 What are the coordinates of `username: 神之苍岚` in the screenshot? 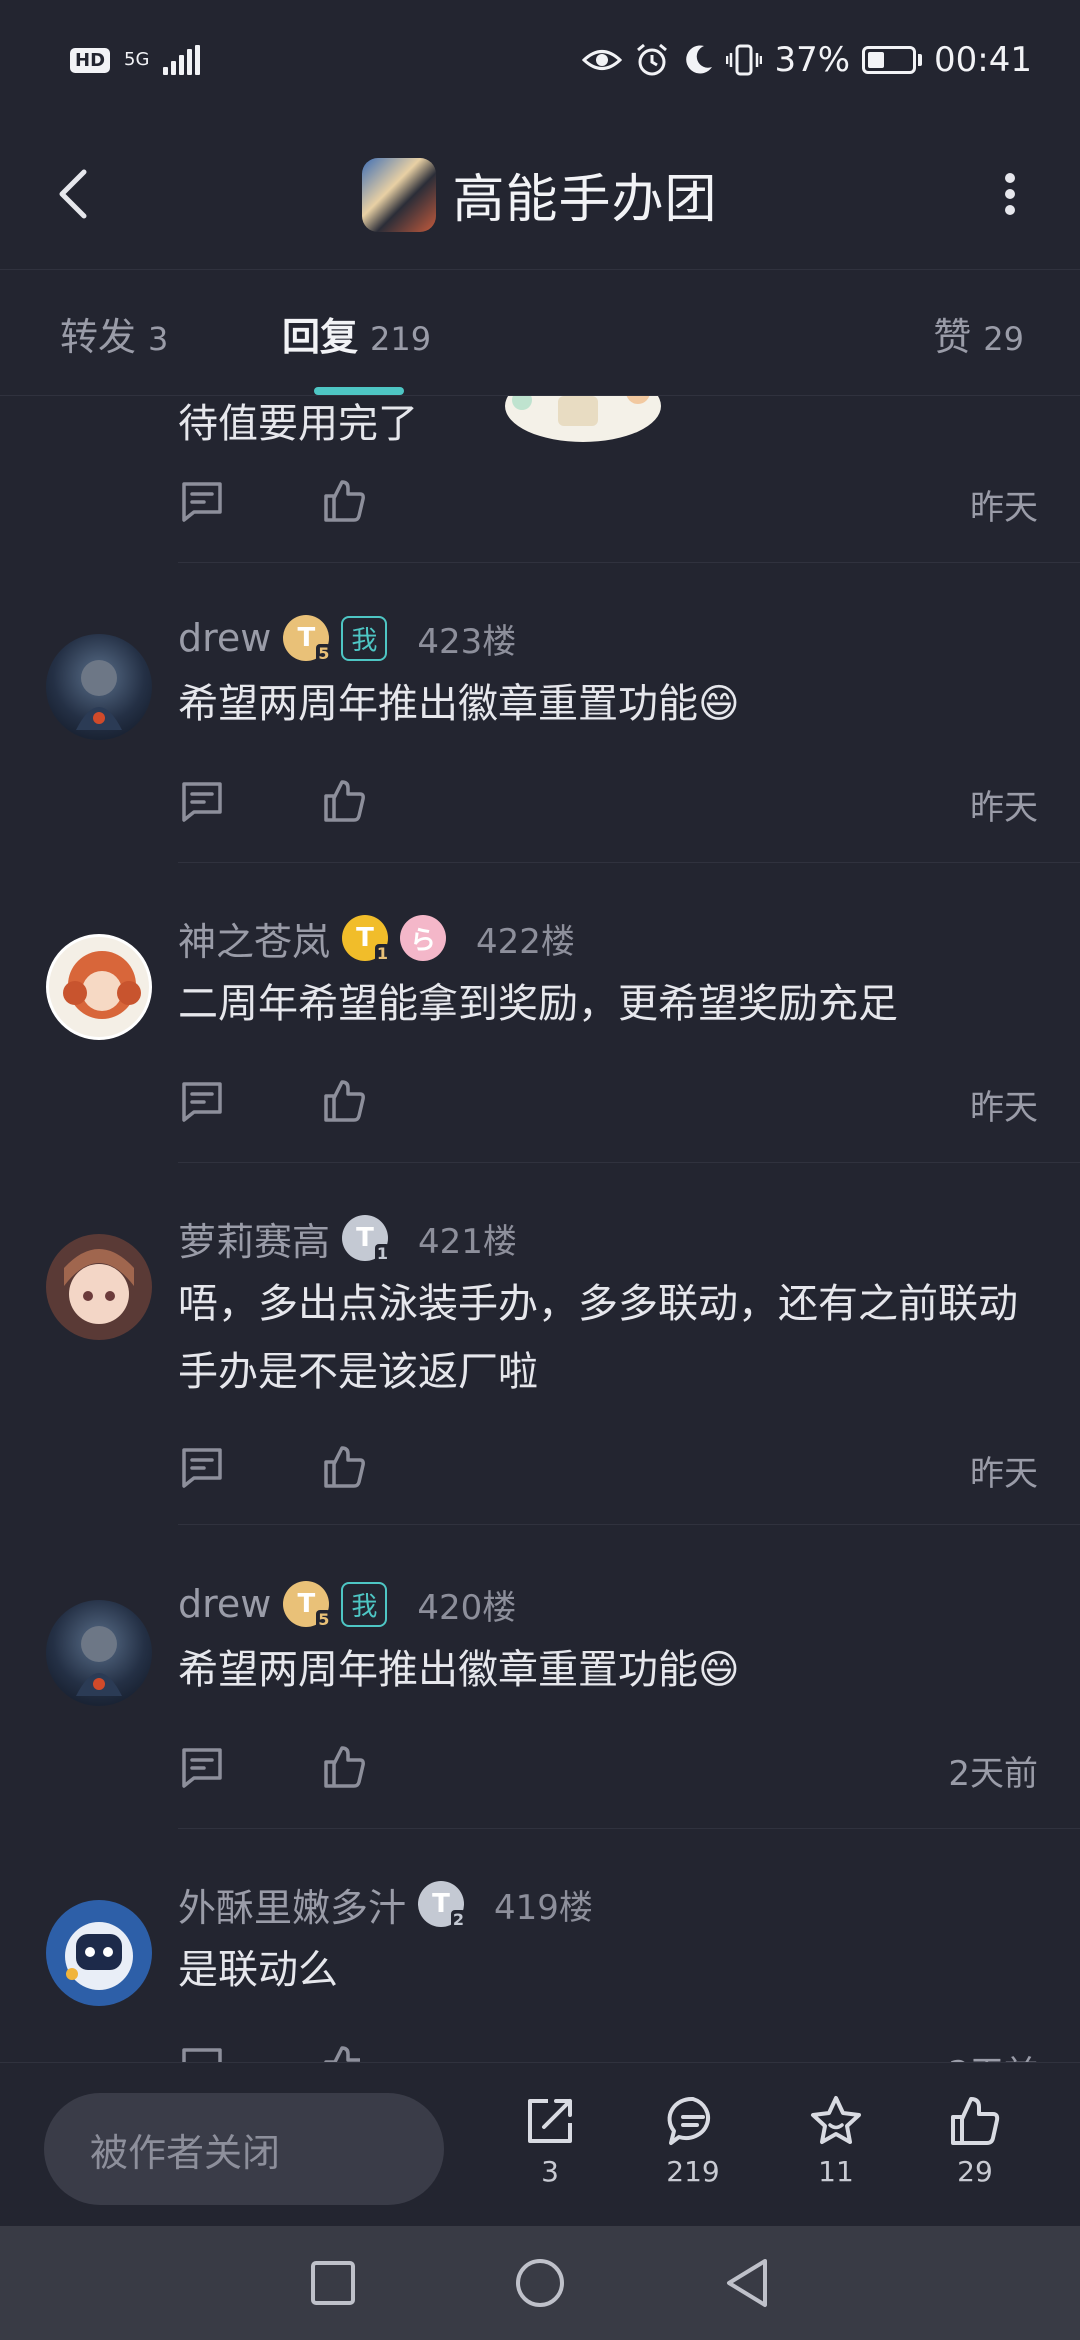 It's located at (254, 938).